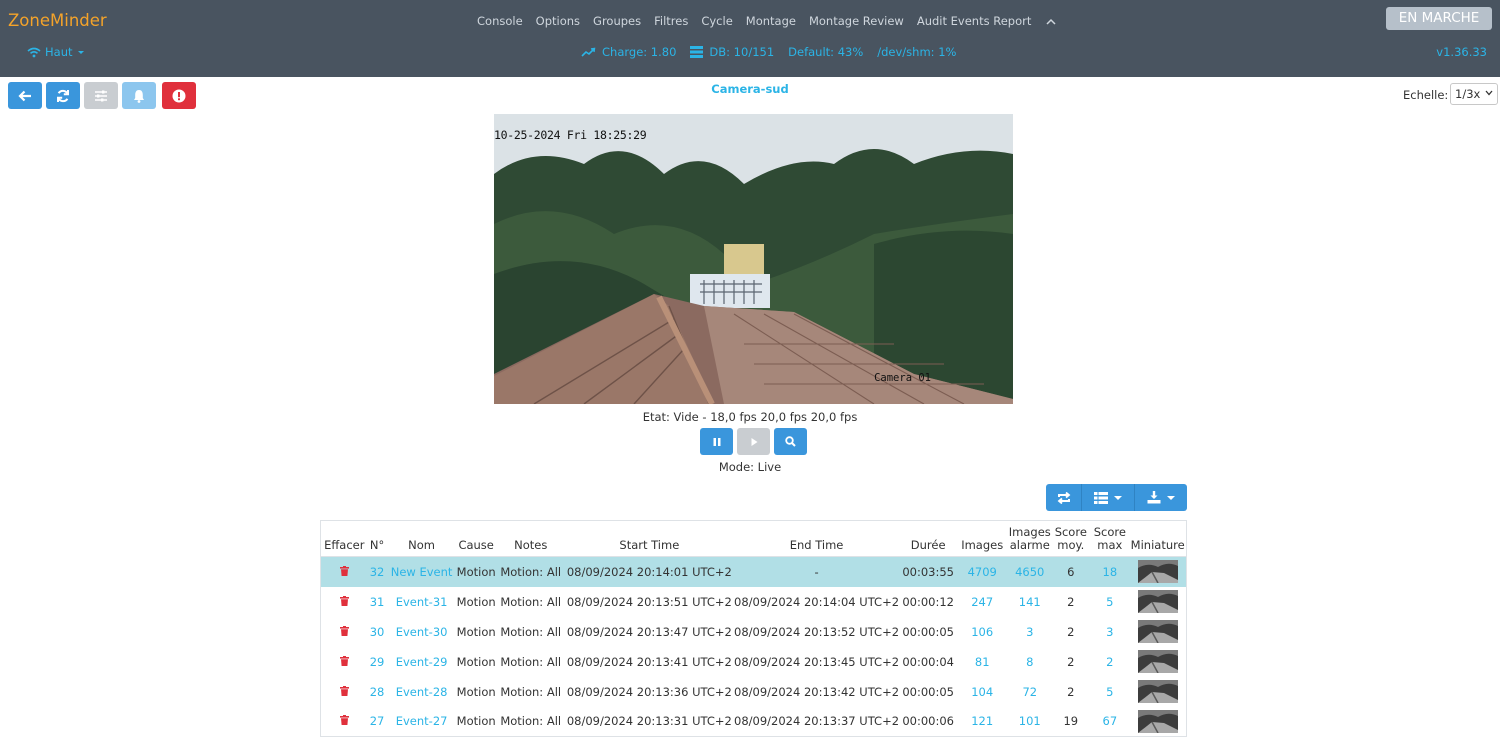 The height and width of the screenshot is (748, 1500). I want to click on event-id-link: 32, so click(377, 571).